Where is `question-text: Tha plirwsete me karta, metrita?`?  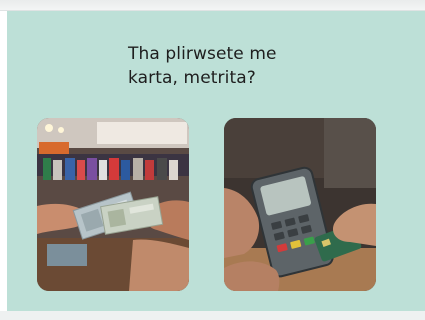
question-text: Tha plirwsete me karta, metrita? is located at coordinates (248, 66).